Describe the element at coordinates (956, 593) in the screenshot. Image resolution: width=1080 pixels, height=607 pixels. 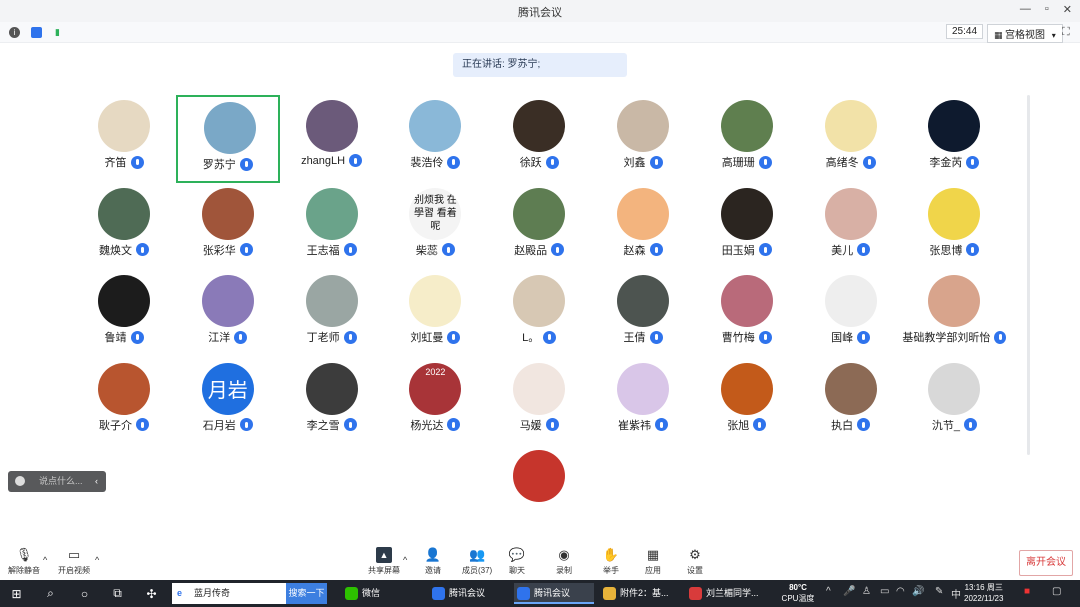
I see `ime-lang: 中` at that location.